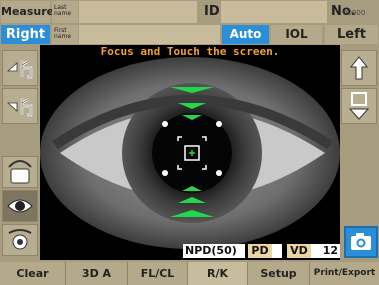  I want to click on move-up-button, so click(359, 68).